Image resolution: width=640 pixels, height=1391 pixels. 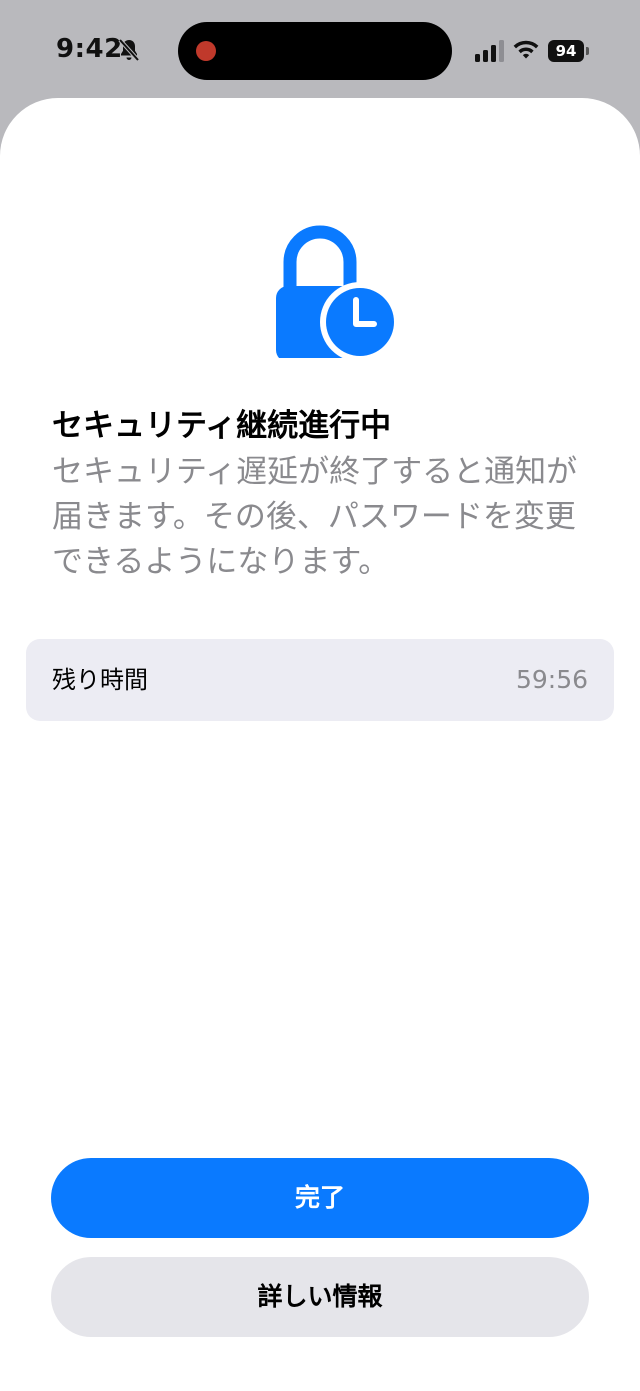 I want to click on battery-icon: 94, so click(x=569, y=51).